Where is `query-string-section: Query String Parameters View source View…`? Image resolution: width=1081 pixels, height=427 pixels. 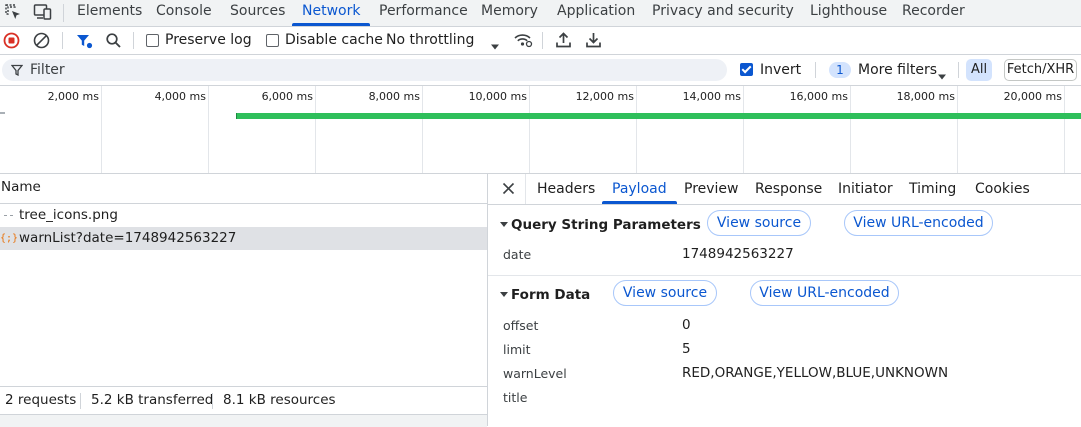
query-string-section: Query String Parameters View source View… is located at coordinates (784, 240).